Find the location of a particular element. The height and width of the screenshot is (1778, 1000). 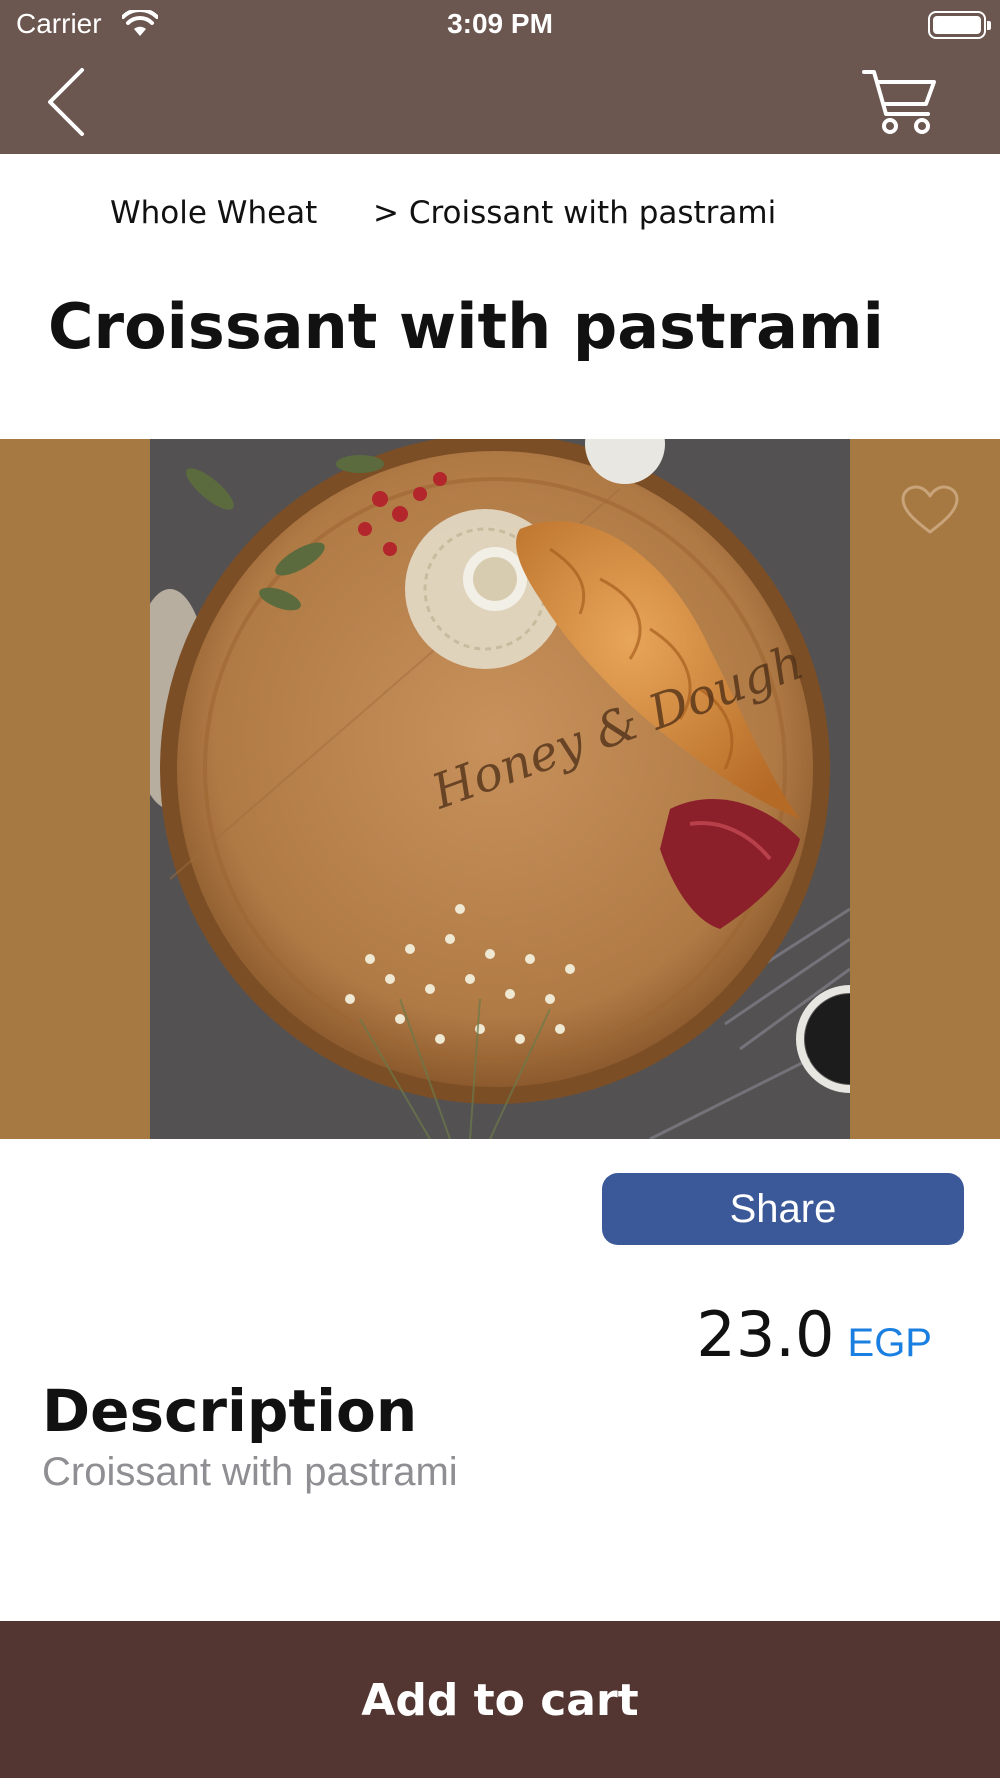

product-title: Croissant with pastrami is located at coordinates (466, 326).